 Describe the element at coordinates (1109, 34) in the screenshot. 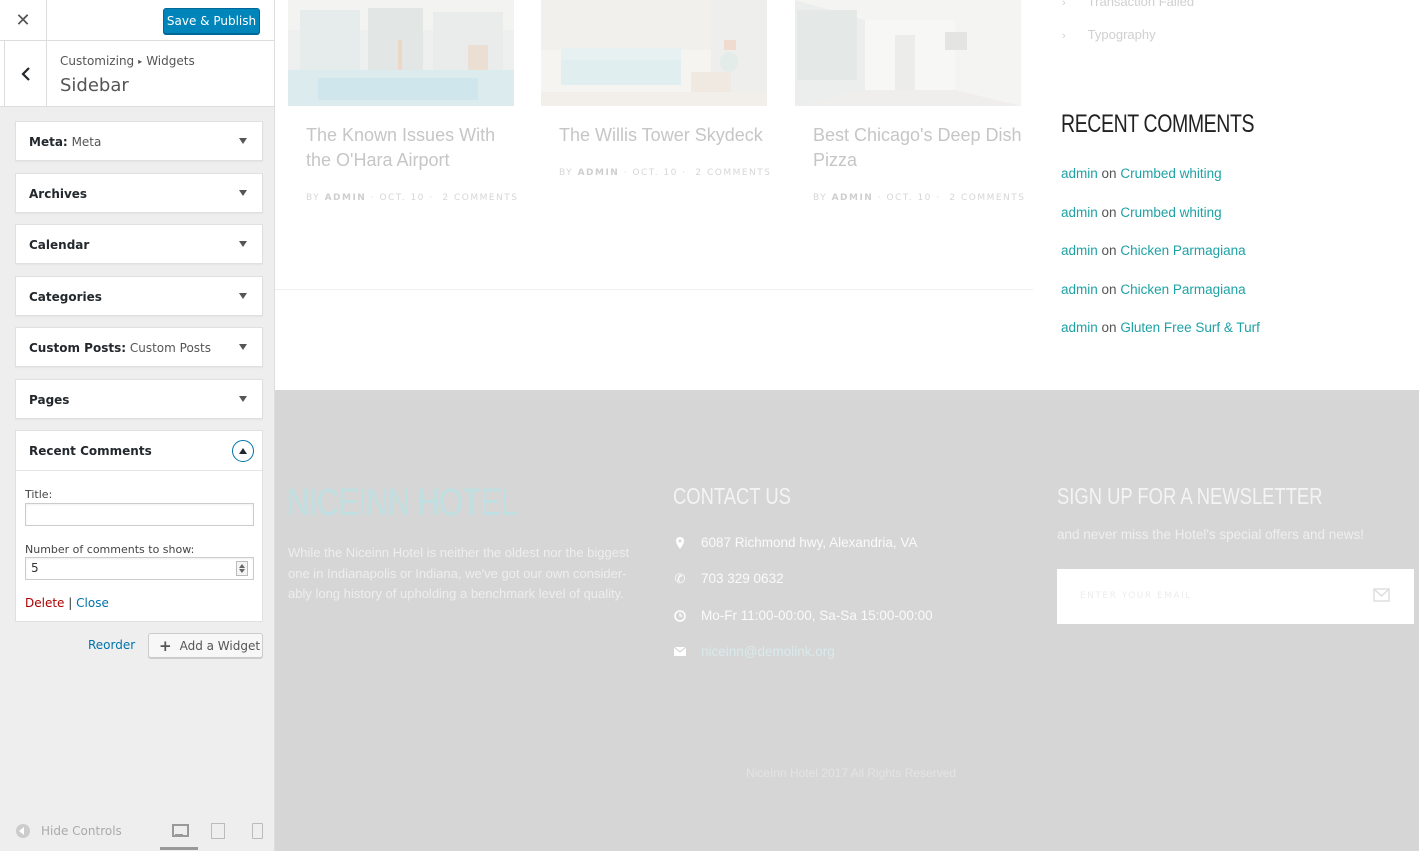

I see `archive-link: › Typography` at that location.